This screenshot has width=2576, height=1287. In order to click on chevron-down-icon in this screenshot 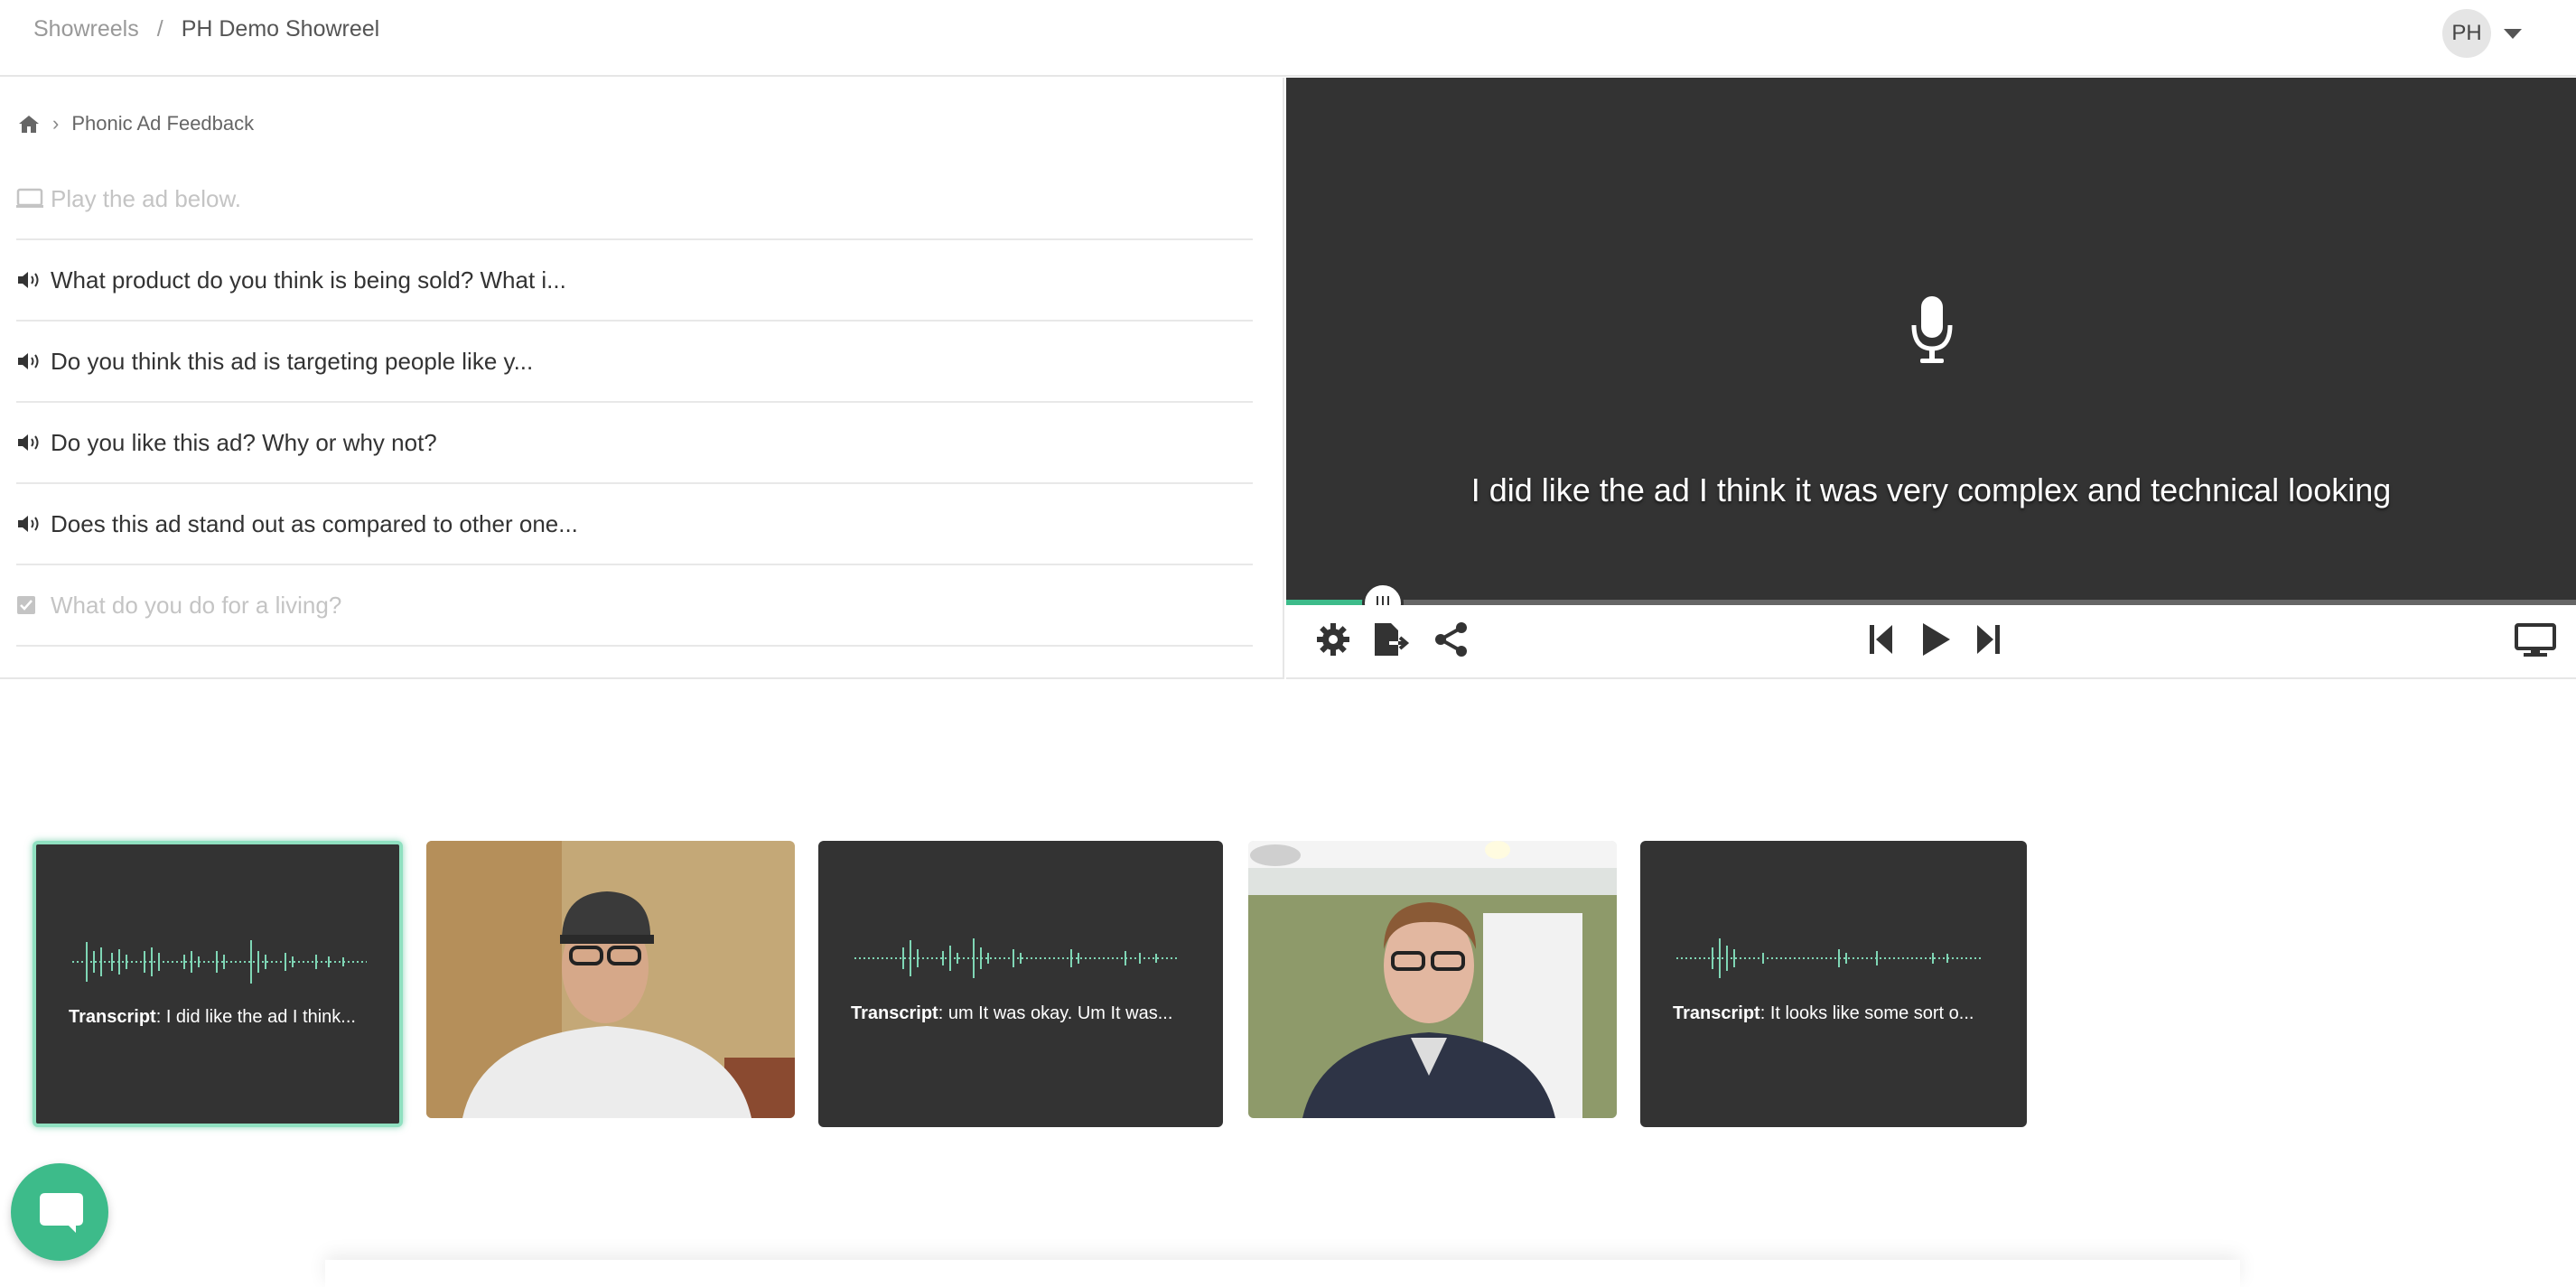, I will do `click(2513, 33)`.